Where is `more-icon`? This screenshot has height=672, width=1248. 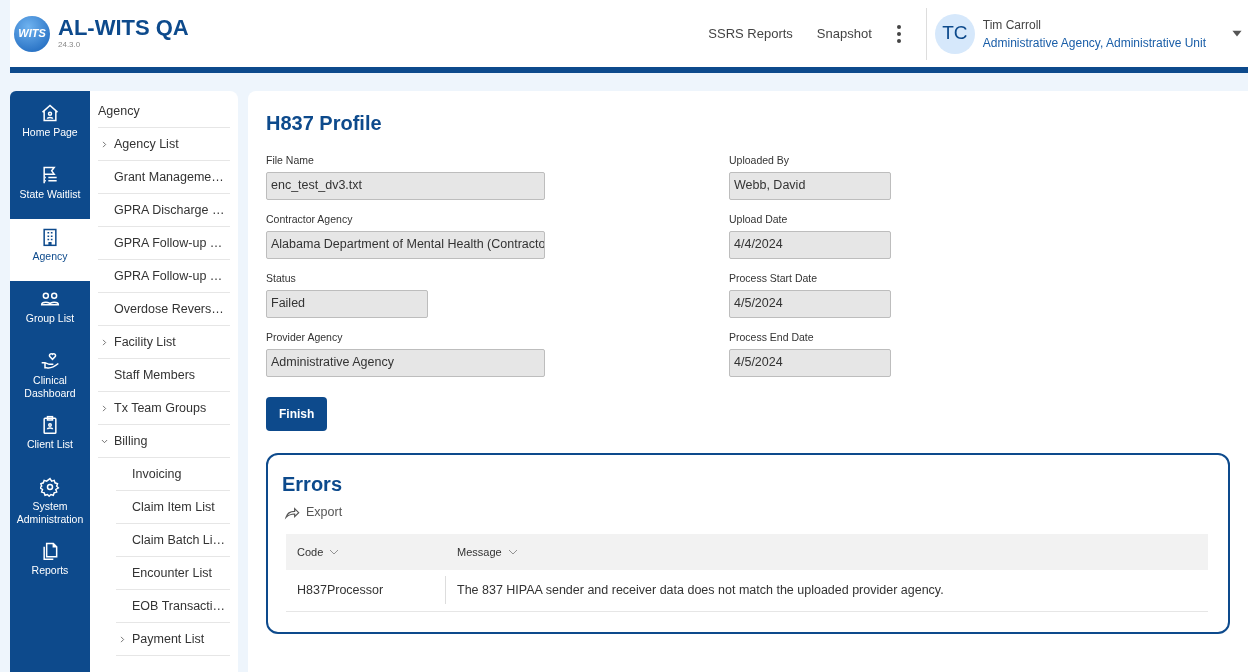
more-icon is located at coordinates (898, 33).